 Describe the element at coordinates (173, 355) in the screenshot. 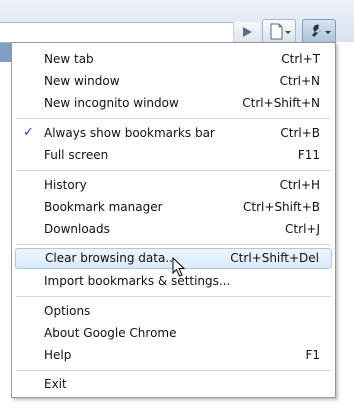

I see `menu-item-help: Help F1` at that location.